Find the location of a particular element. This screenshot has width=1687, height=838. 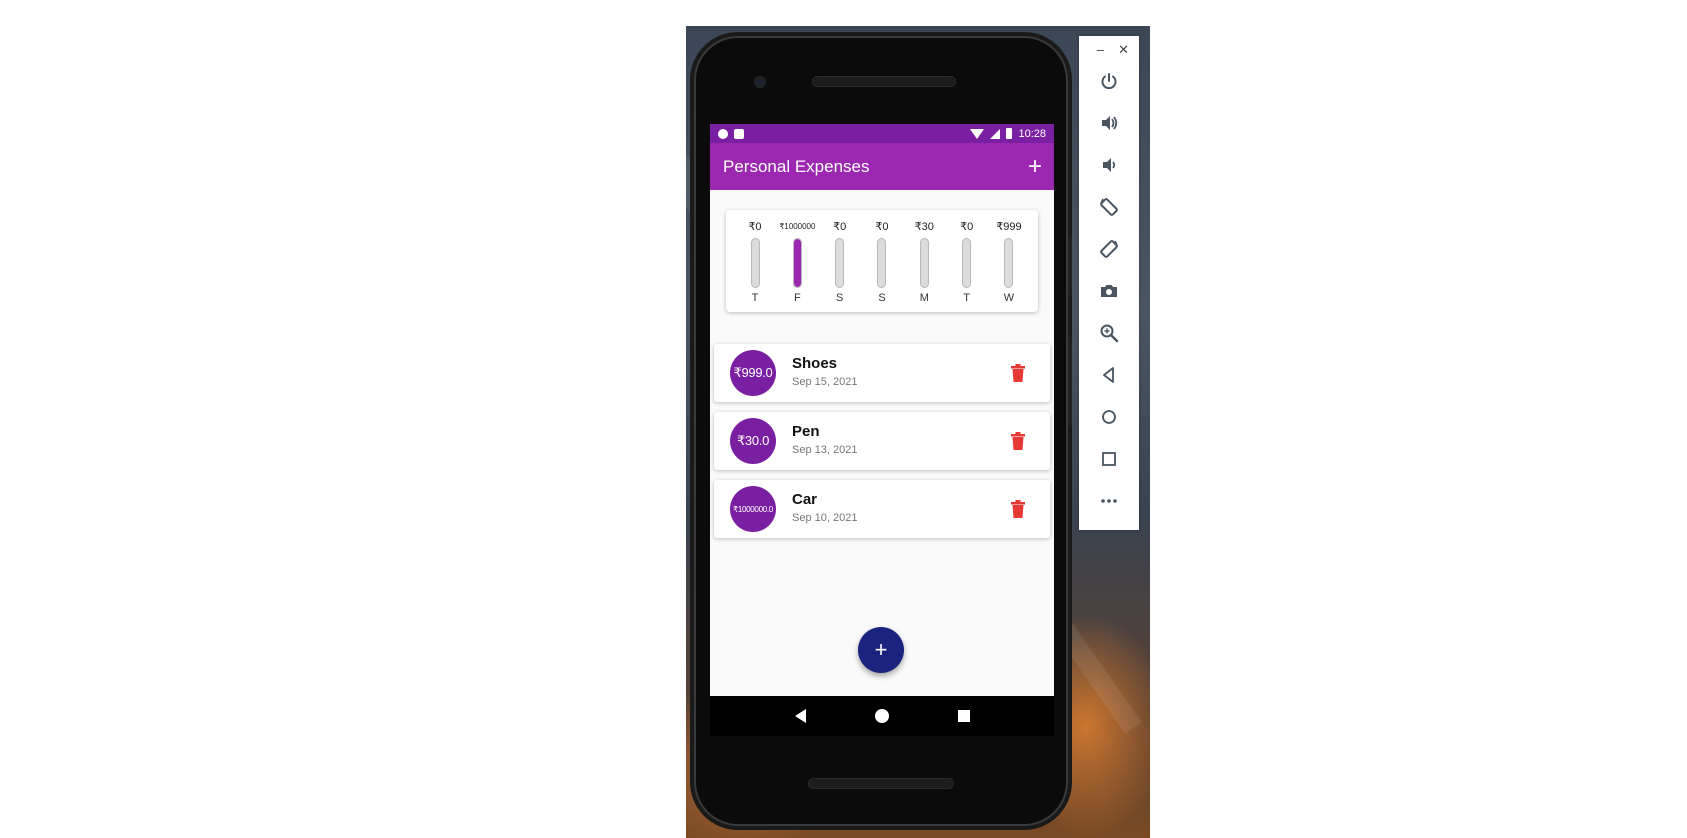

chart-bar-column: ₹999 W is located at coordinates (1009, 261).